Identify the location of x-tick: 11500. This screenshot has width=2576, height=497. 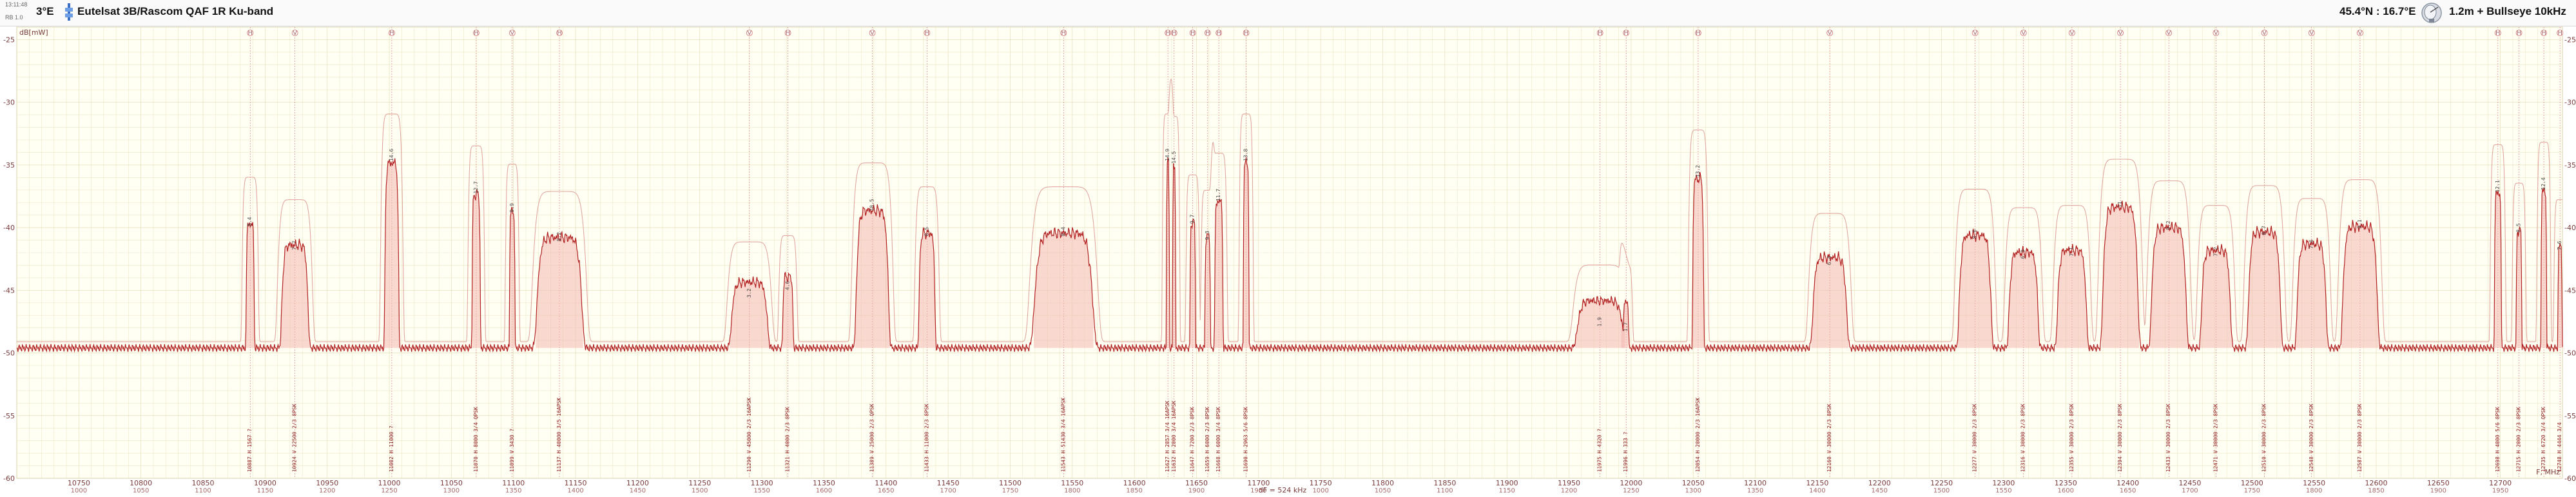
(1010, 483).